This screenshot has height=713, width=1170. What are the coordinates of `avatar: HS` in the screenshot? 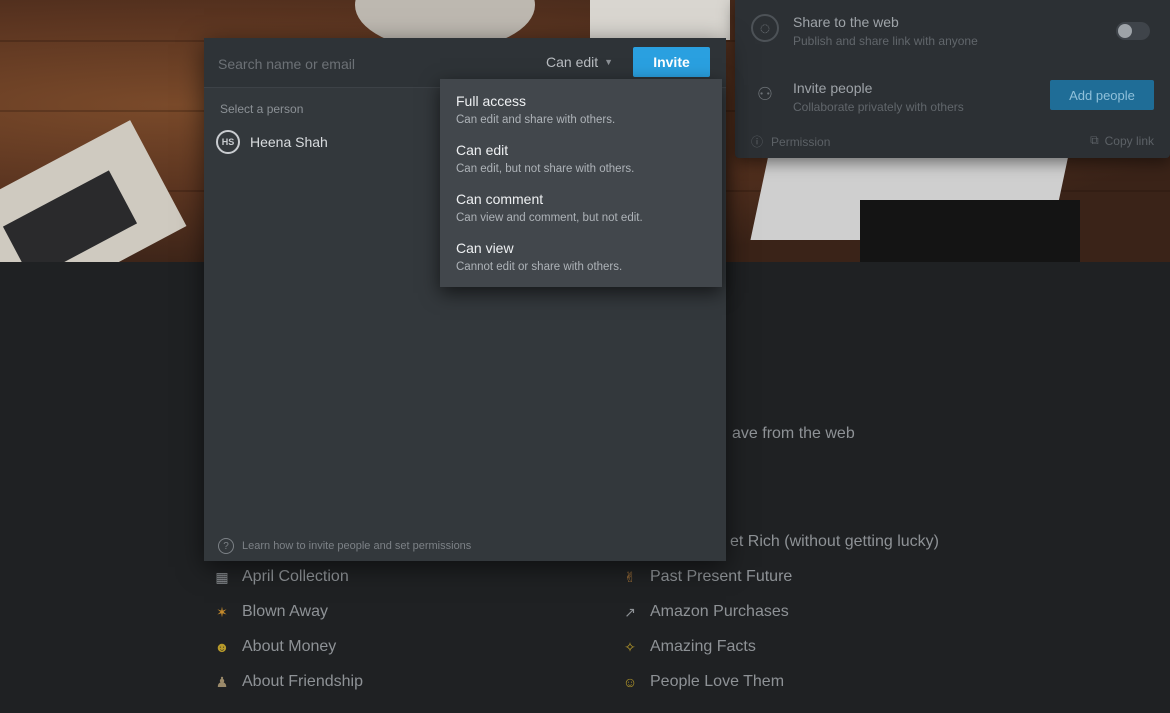 It's located at (228, 142).